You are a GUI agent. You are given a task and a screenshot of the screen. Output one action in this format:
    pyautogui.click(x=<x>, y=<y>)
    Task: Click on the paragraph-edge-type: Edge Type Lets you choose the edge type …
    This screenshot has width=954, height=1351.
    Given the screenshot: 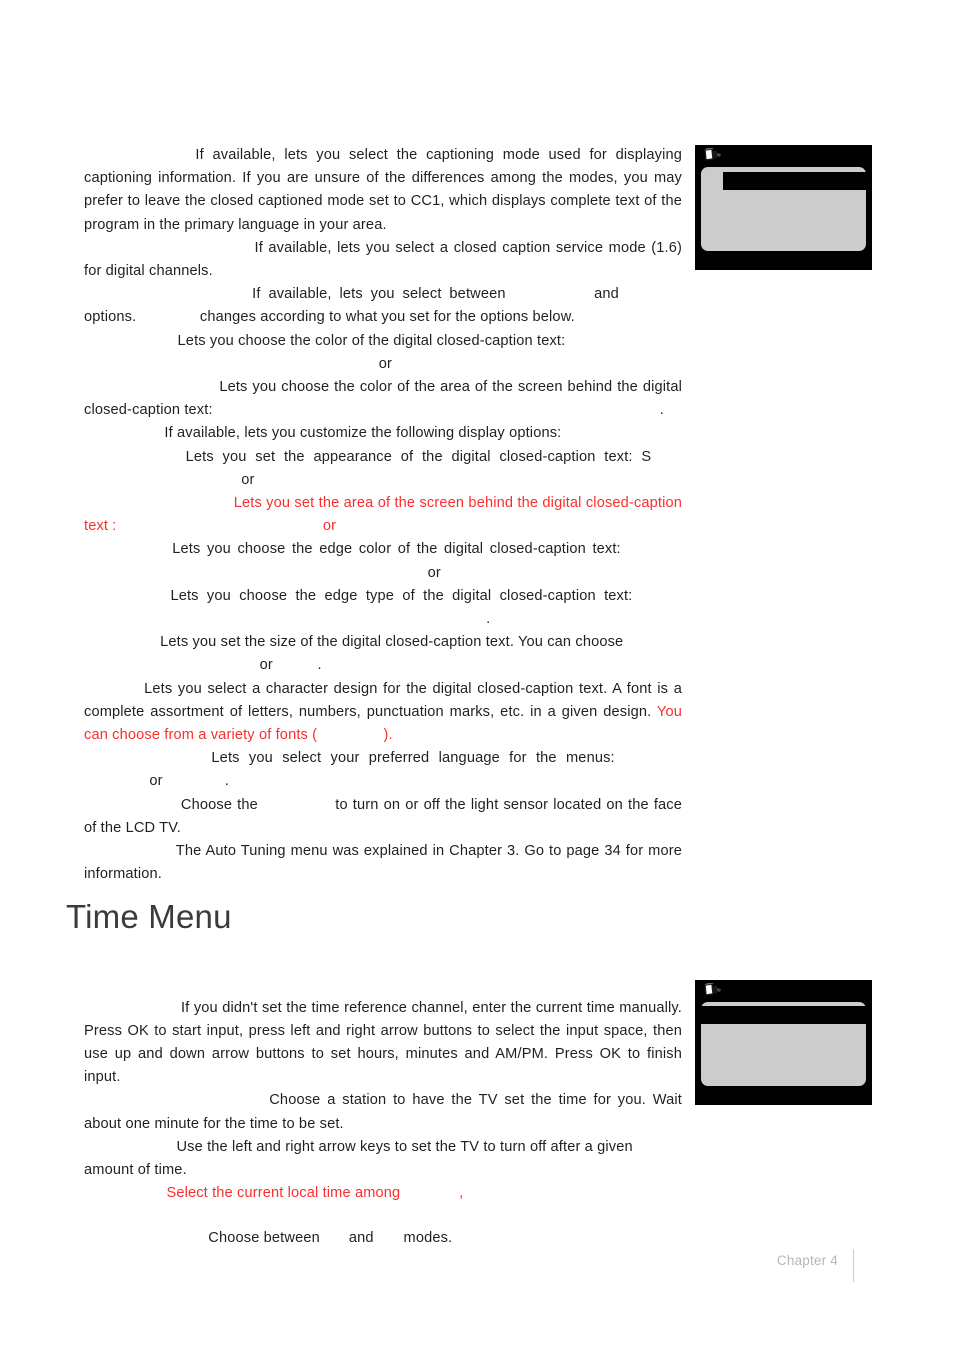 What is the action you would take?
    pyautogui.click(x=383, y=608)
    